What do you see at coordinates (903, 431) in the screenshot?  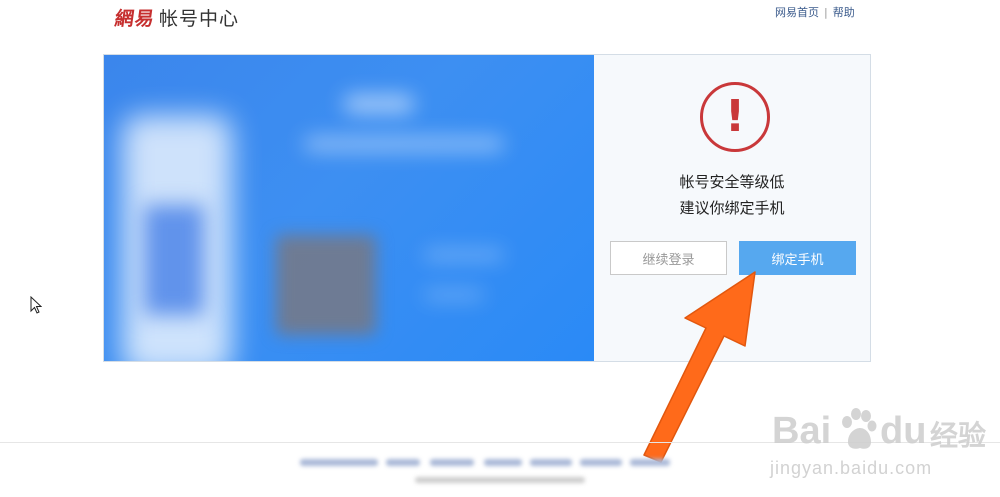 I see `watermark-brand-right: du` at bounding box center [903, 431].